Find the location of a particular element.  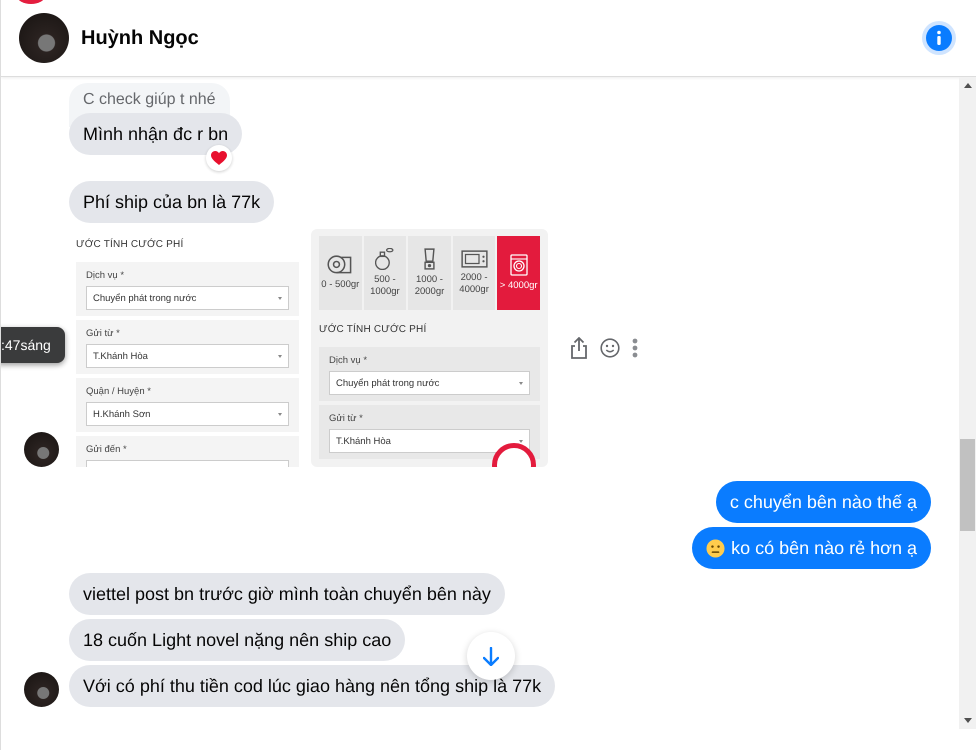

field-label: Gửi đến * is located at coordinates (107, 449).